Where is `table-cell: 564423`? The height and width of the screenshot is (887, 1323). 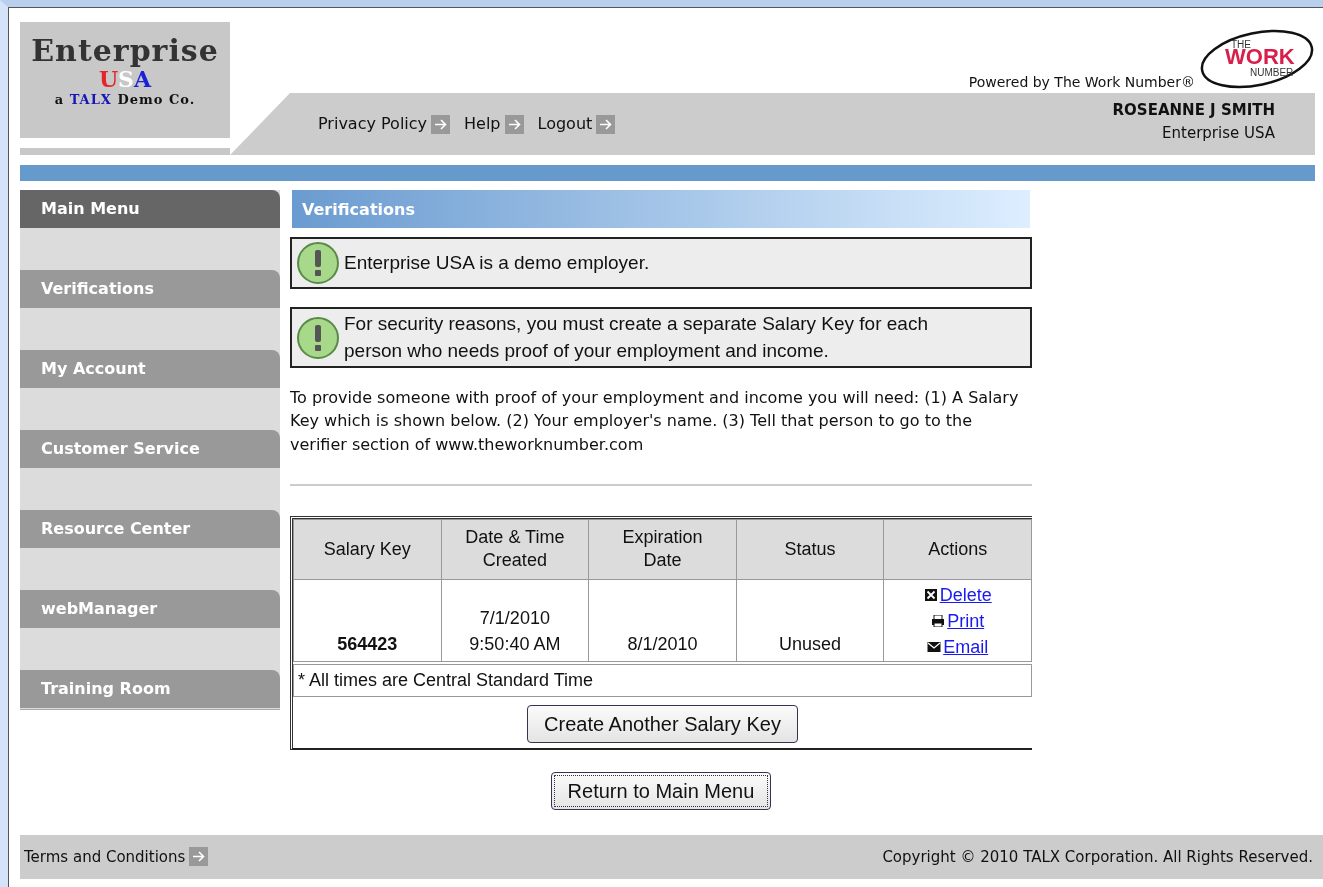
table-cell: 564423 is located at coordinates (367, 620).